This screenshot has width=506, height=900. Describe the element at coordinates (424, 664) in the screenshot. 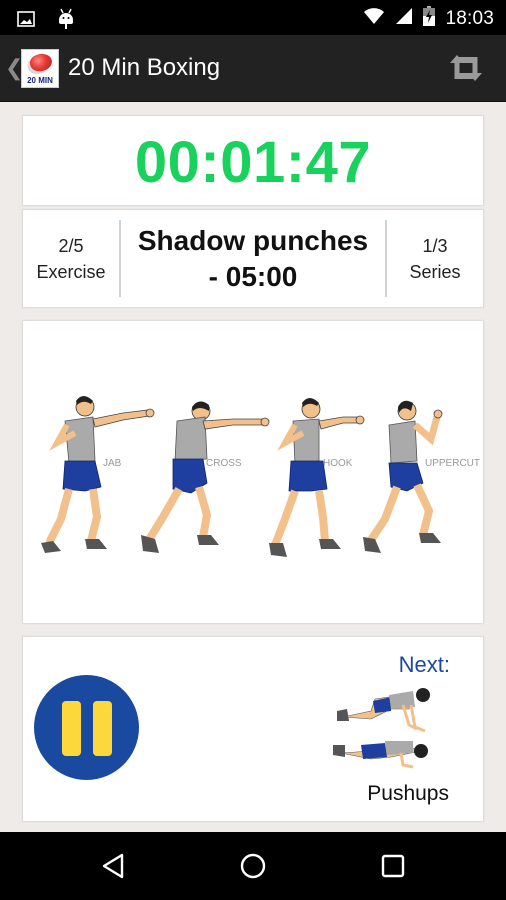

I see `next-label: Next:` at that location.